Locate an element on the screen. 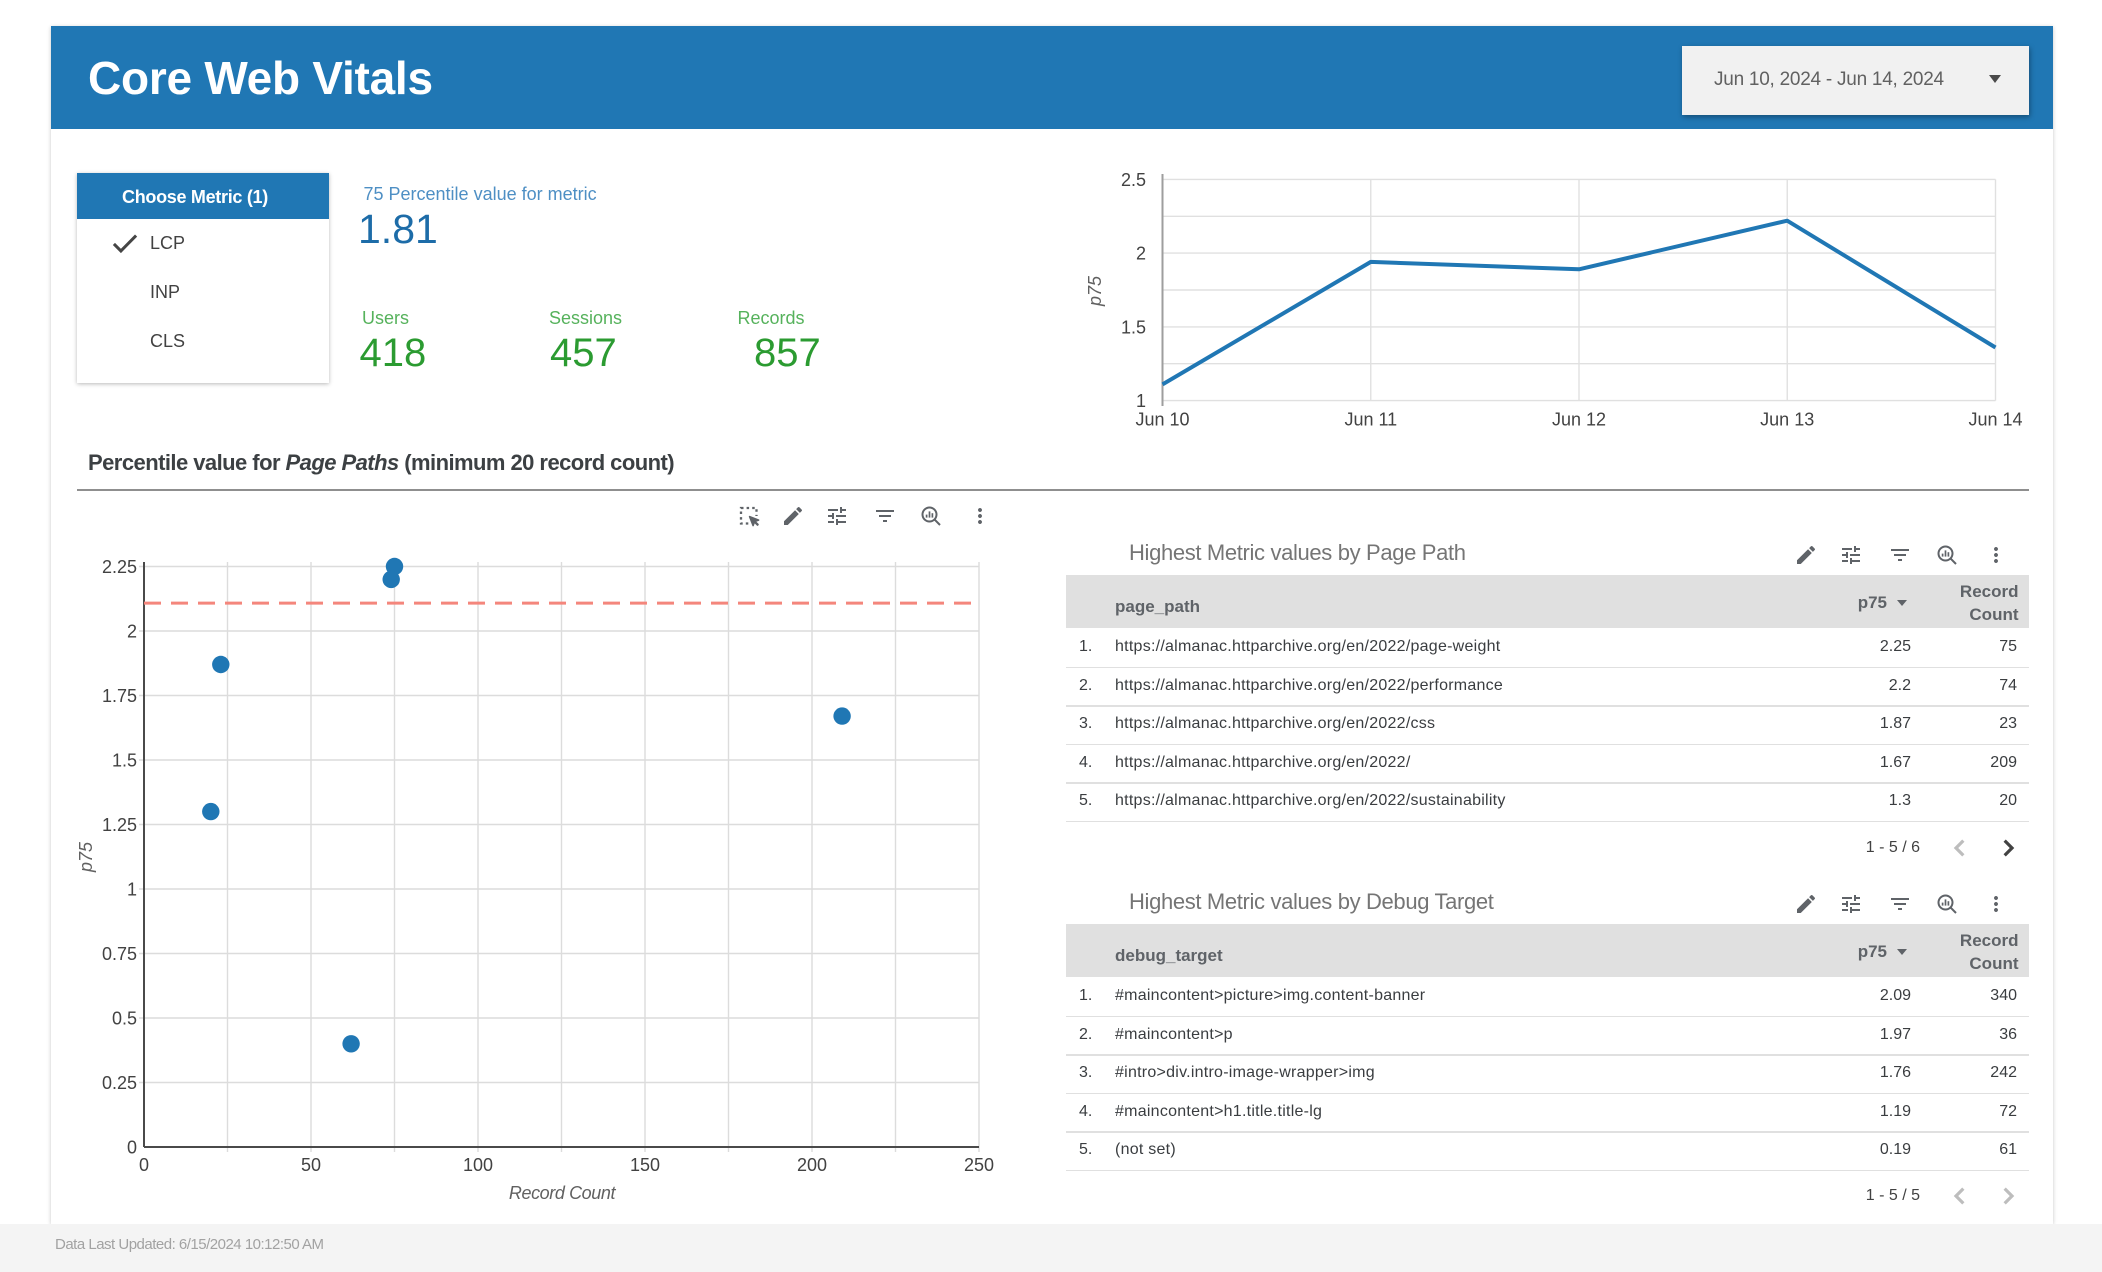 The image size is (2102, 1272). svg-text: 100 is located at coordinates (478, 1165).